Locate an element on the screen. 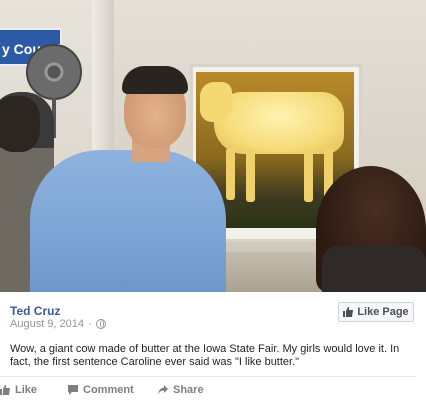  comment-label: Comment is located at coordinates (108, 390).